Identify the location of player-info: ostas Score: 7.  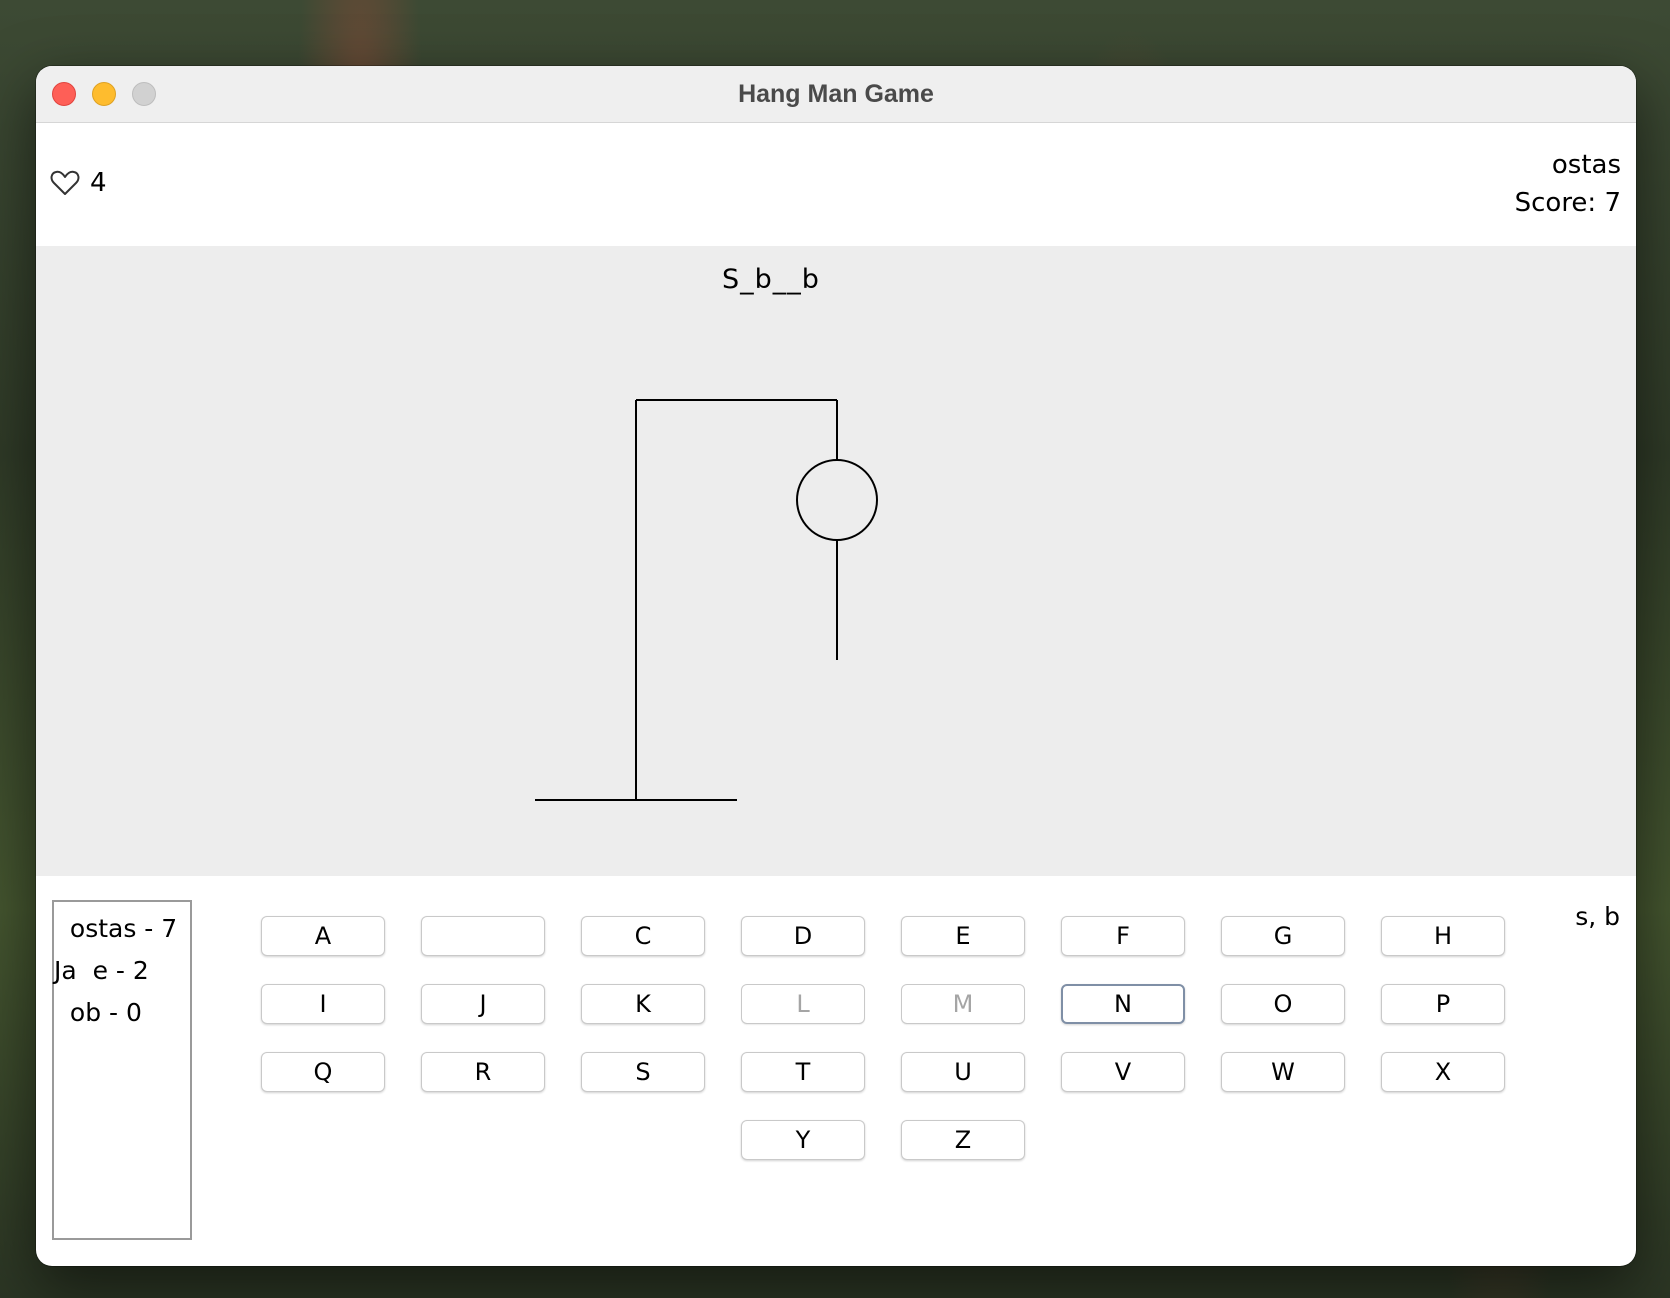
(1568, 184).